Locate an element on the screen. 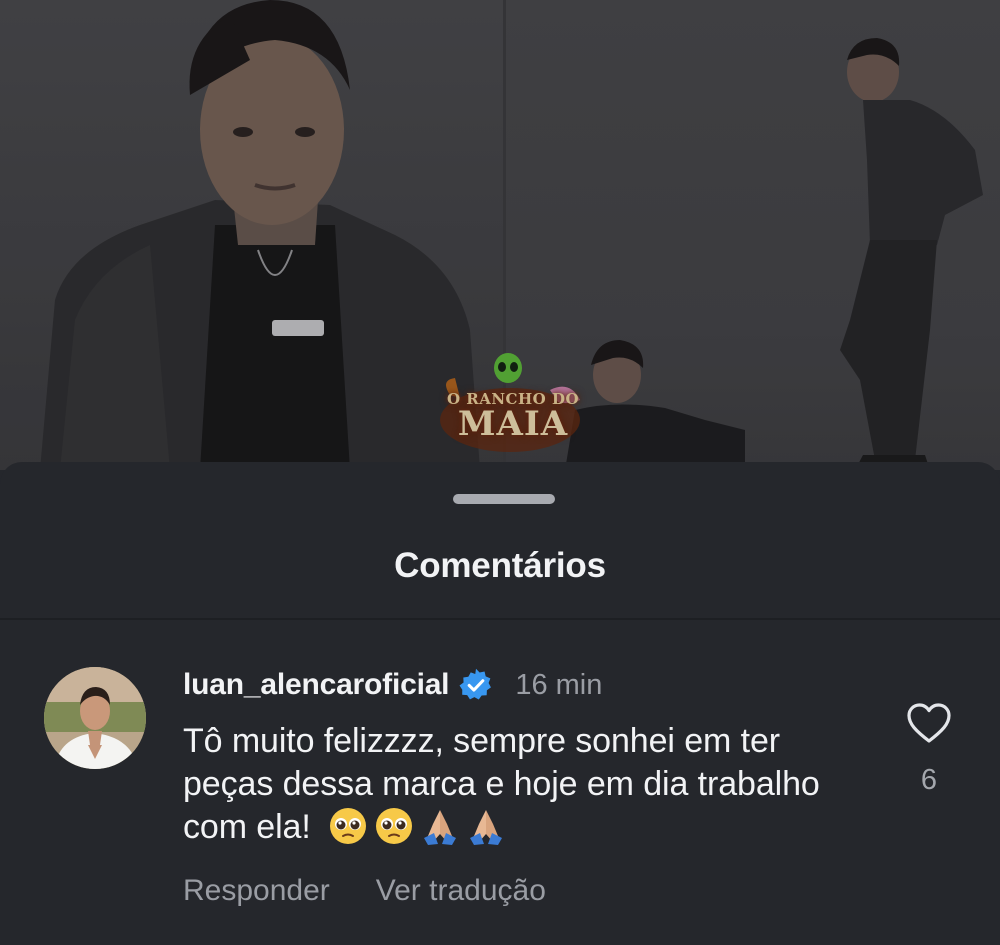 The height and width of the screenshot is (945, 1000). sheet-title: Comentários is located at coordinates (500, 565).